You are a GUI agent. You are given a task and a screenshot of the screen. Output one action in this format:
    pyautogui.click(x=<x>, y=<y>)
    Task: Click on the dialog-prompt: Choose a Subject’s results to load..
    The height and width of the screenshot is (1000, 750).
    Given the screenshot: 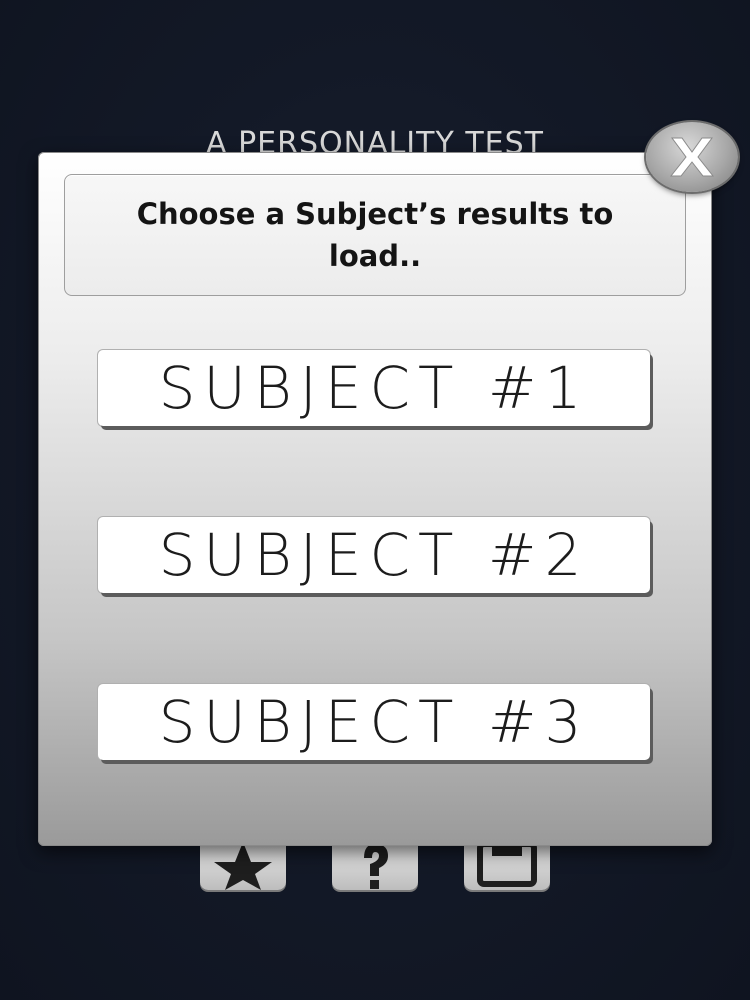 What is the action you would take?
    pyautogui.click(x=375, y=235)
    